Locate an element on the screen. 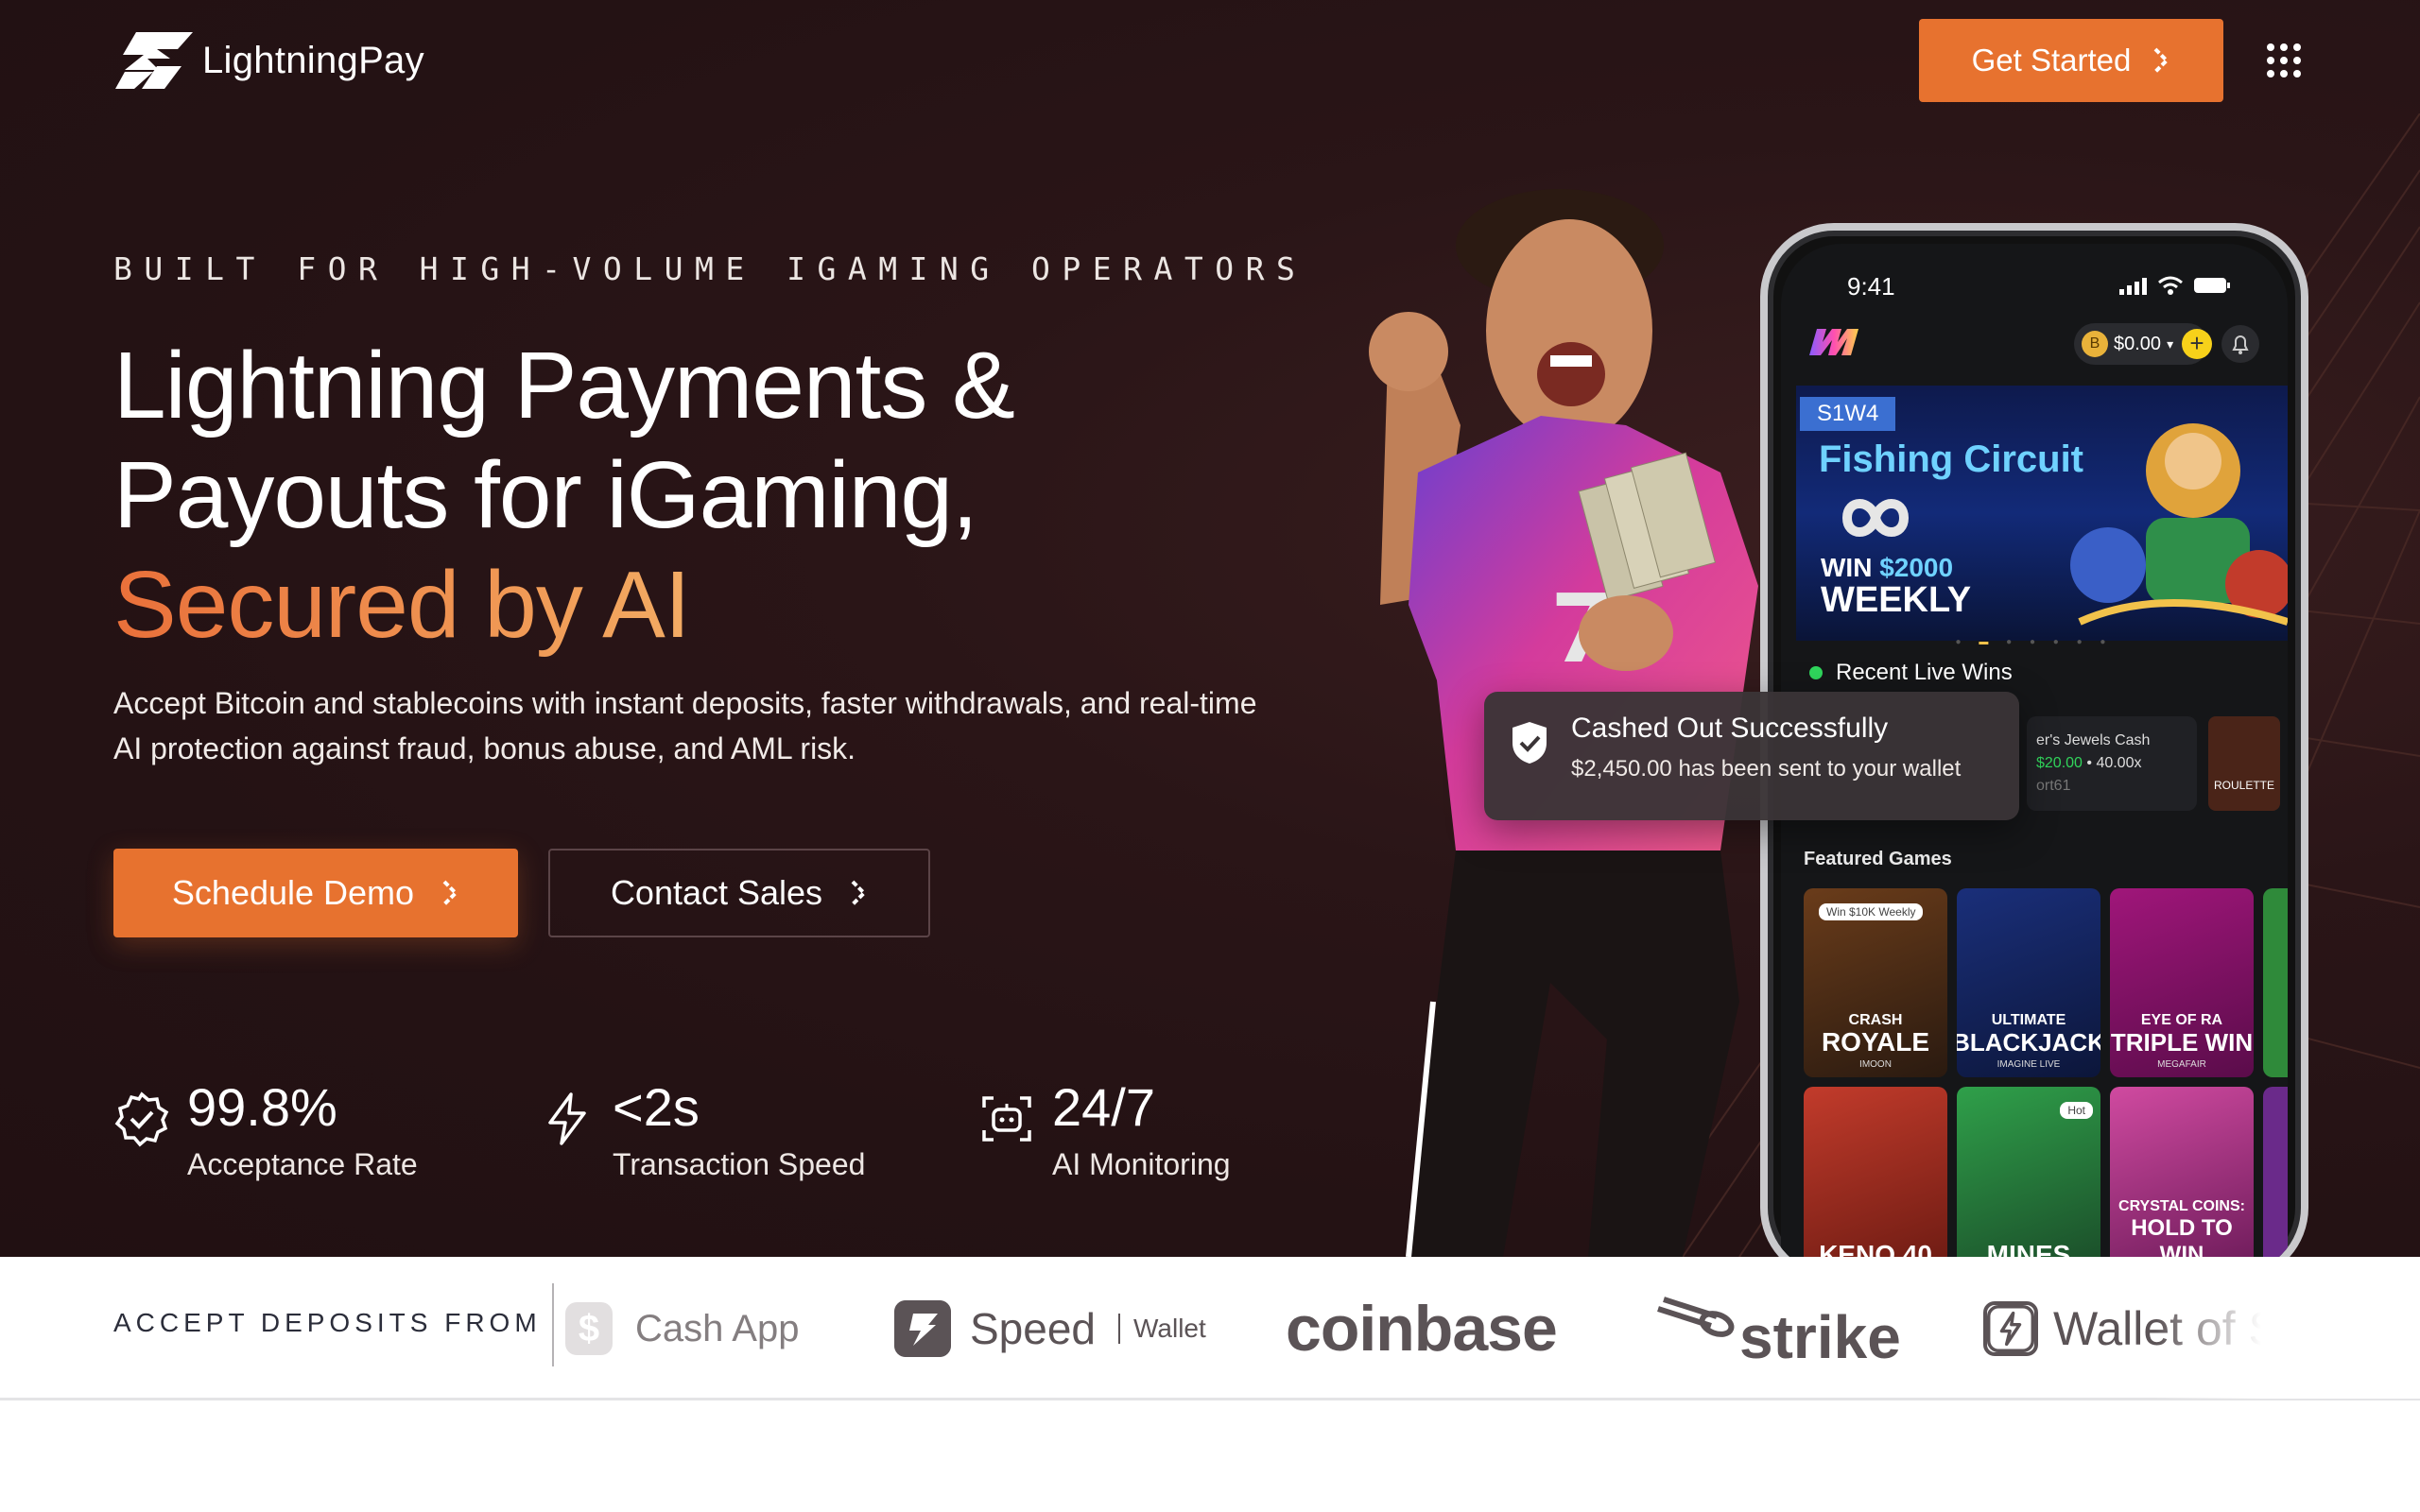  game-tile-ultimate-blackjack: ULTIMATE BLACKJACK IMAGINE LIVE is located at coordinates (2028, 982).